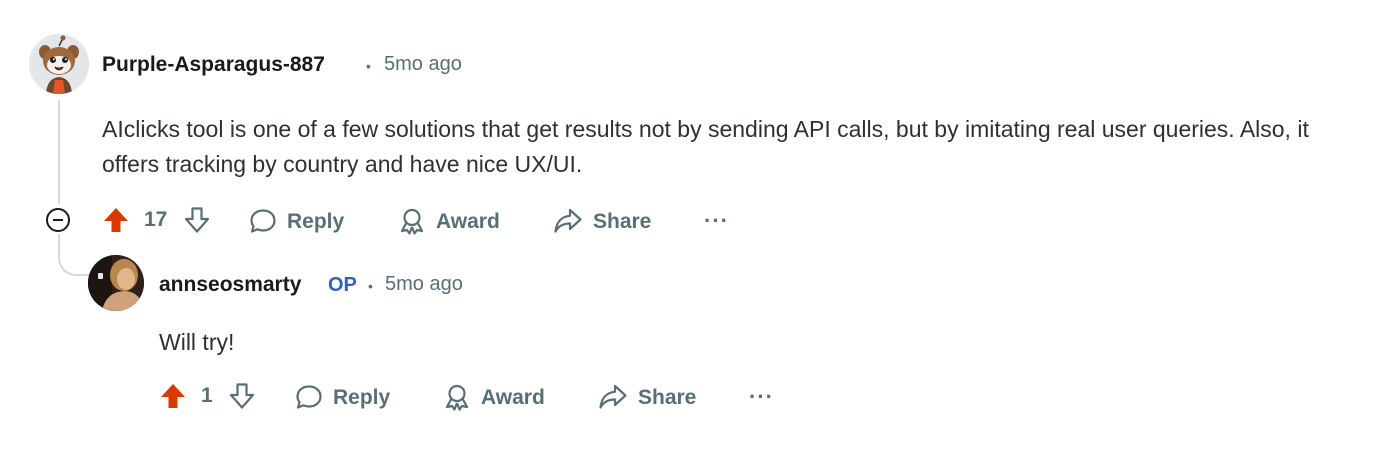  What do you see at coordinates (342, 285) in the screenshot?
I see `op-badge: OP` at bounding box center [342, 285].